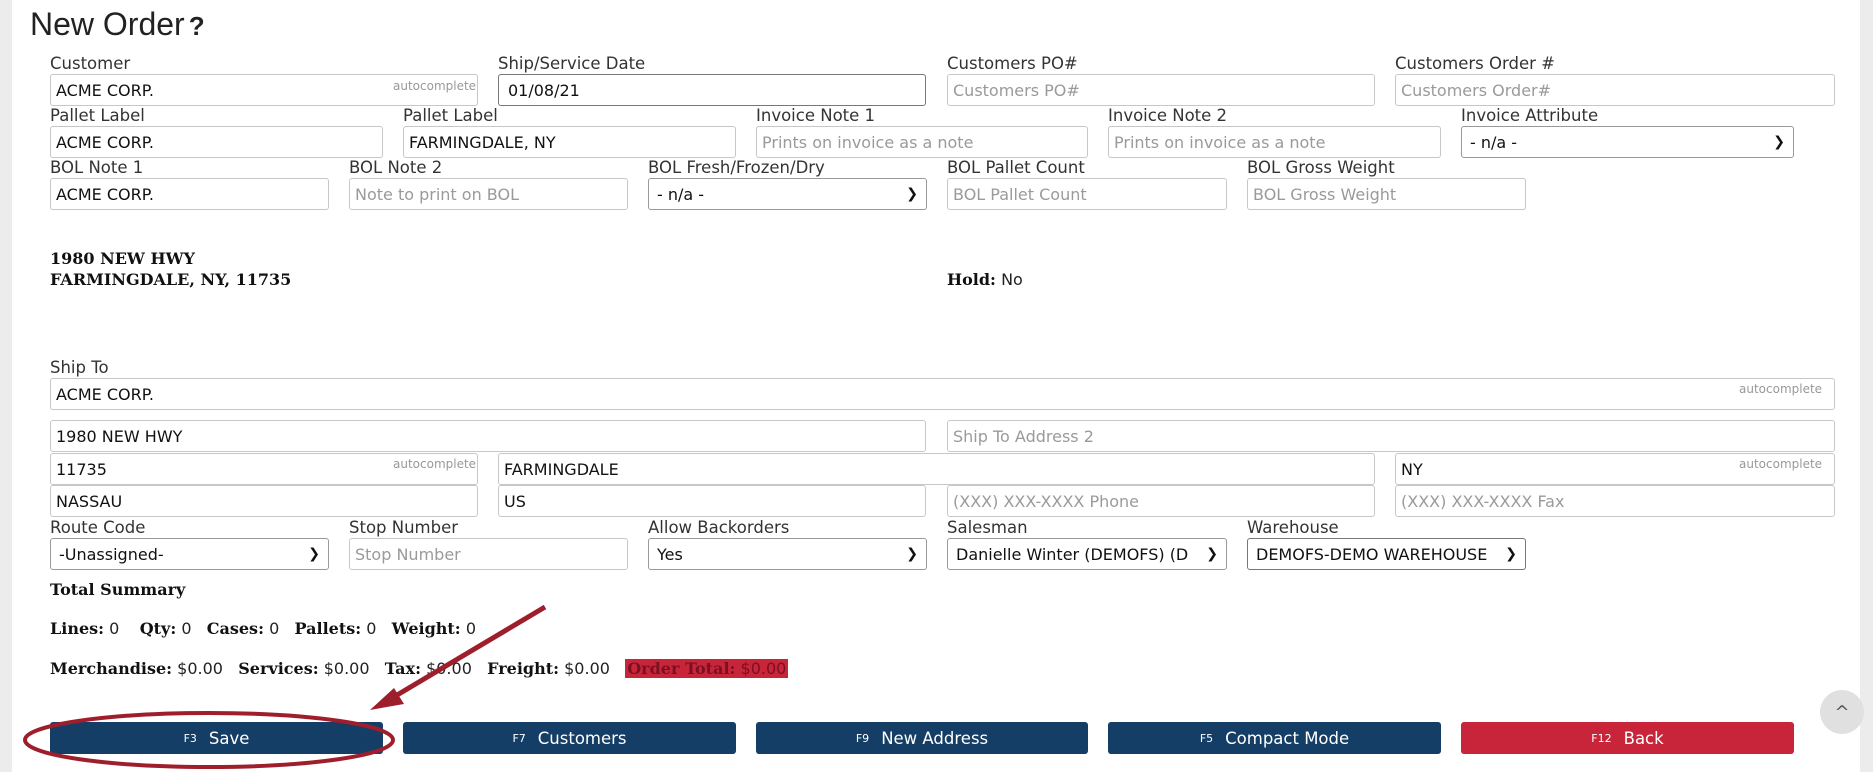 Image resolution: width=1873 pixels, height=772 pixels. Describe the element at coordinates (285, 686) in the screenshot. I see `annotation-overlay` at that location.